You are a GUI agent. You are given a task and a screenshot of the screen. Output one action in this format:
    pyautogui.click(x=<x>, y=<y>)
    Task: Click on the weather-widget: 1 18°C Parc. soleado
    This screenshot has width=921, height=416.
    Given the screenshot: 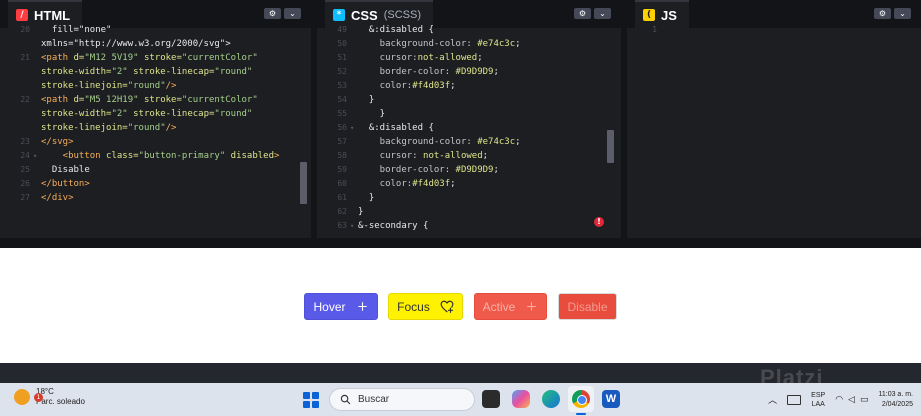 What is the action you would take?
    pyautogui.click(x=49, y=397)
    